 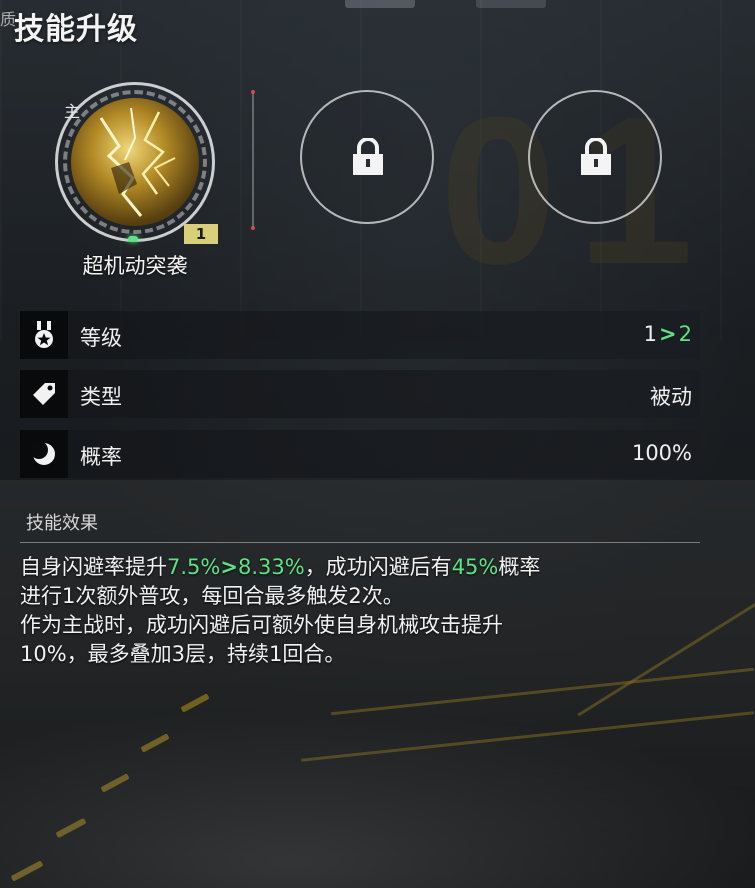 I want to click on effect-heading: 技能效果, so click(x=62, y=523).